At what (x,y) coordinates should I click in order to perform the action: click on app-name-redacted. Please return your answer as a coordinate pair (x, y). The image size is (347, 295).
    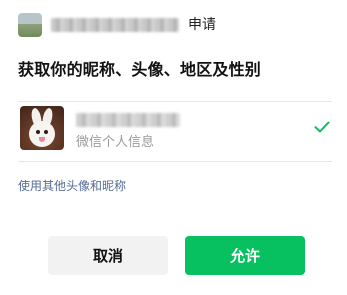
    Looking at the image, I should click on (115, 25).